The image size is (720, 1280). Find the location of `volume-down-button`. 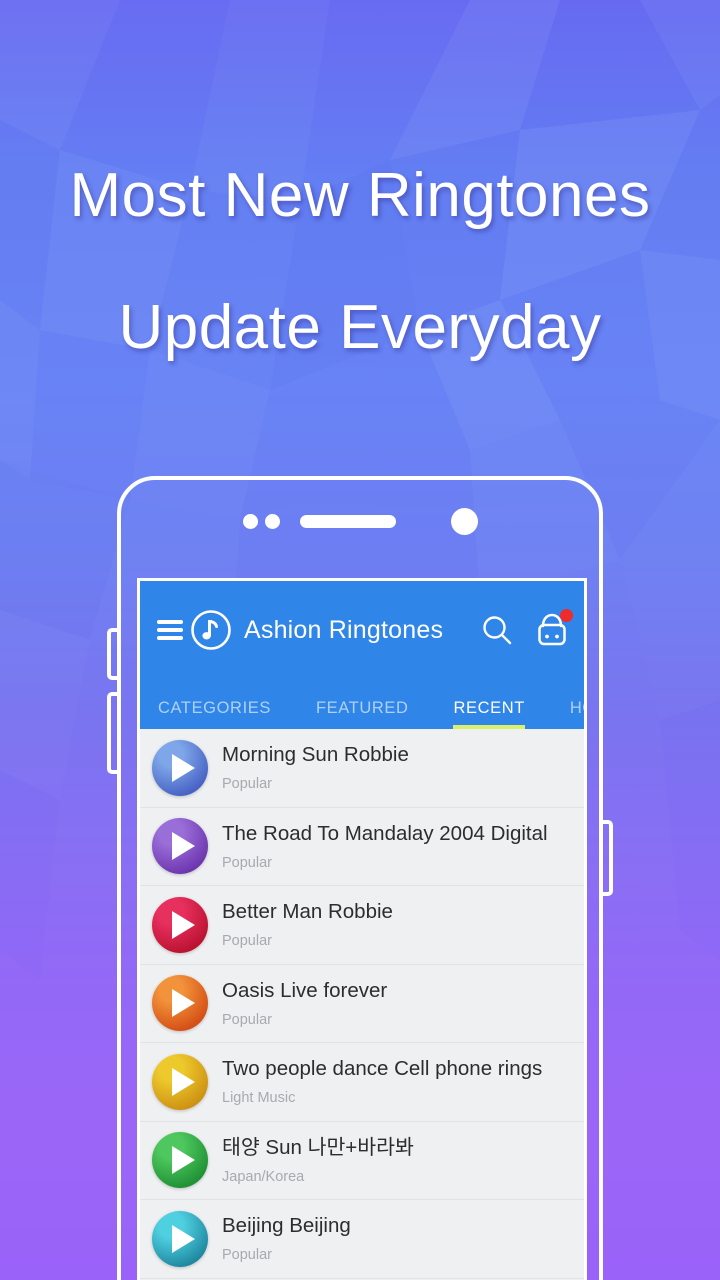

volume-down-button is located at coordinates (114, 733).